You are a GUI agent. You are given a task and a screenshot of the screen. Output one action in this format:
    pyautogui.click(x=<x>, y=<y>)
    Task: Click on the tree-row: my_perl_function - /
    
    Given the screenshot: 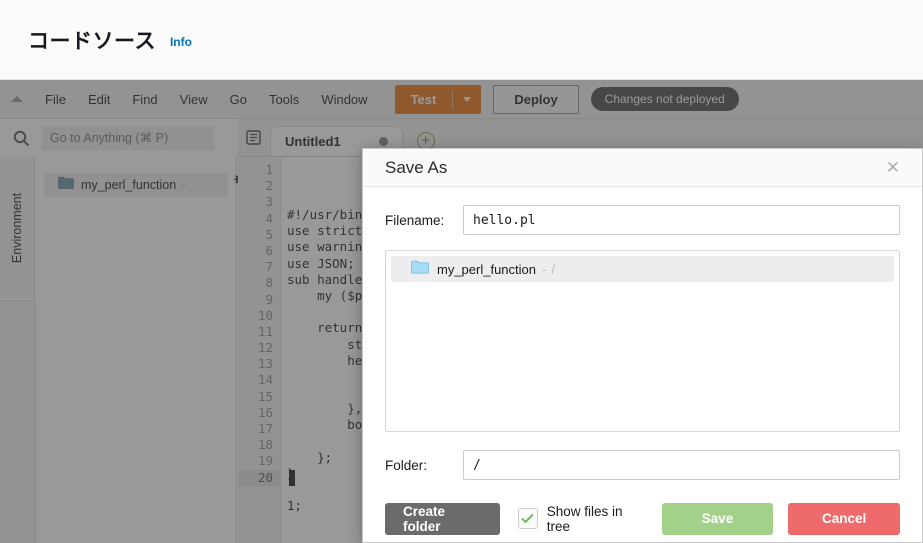 What is the action you would take?
    pyautogui.click(x=642, y=269)
    